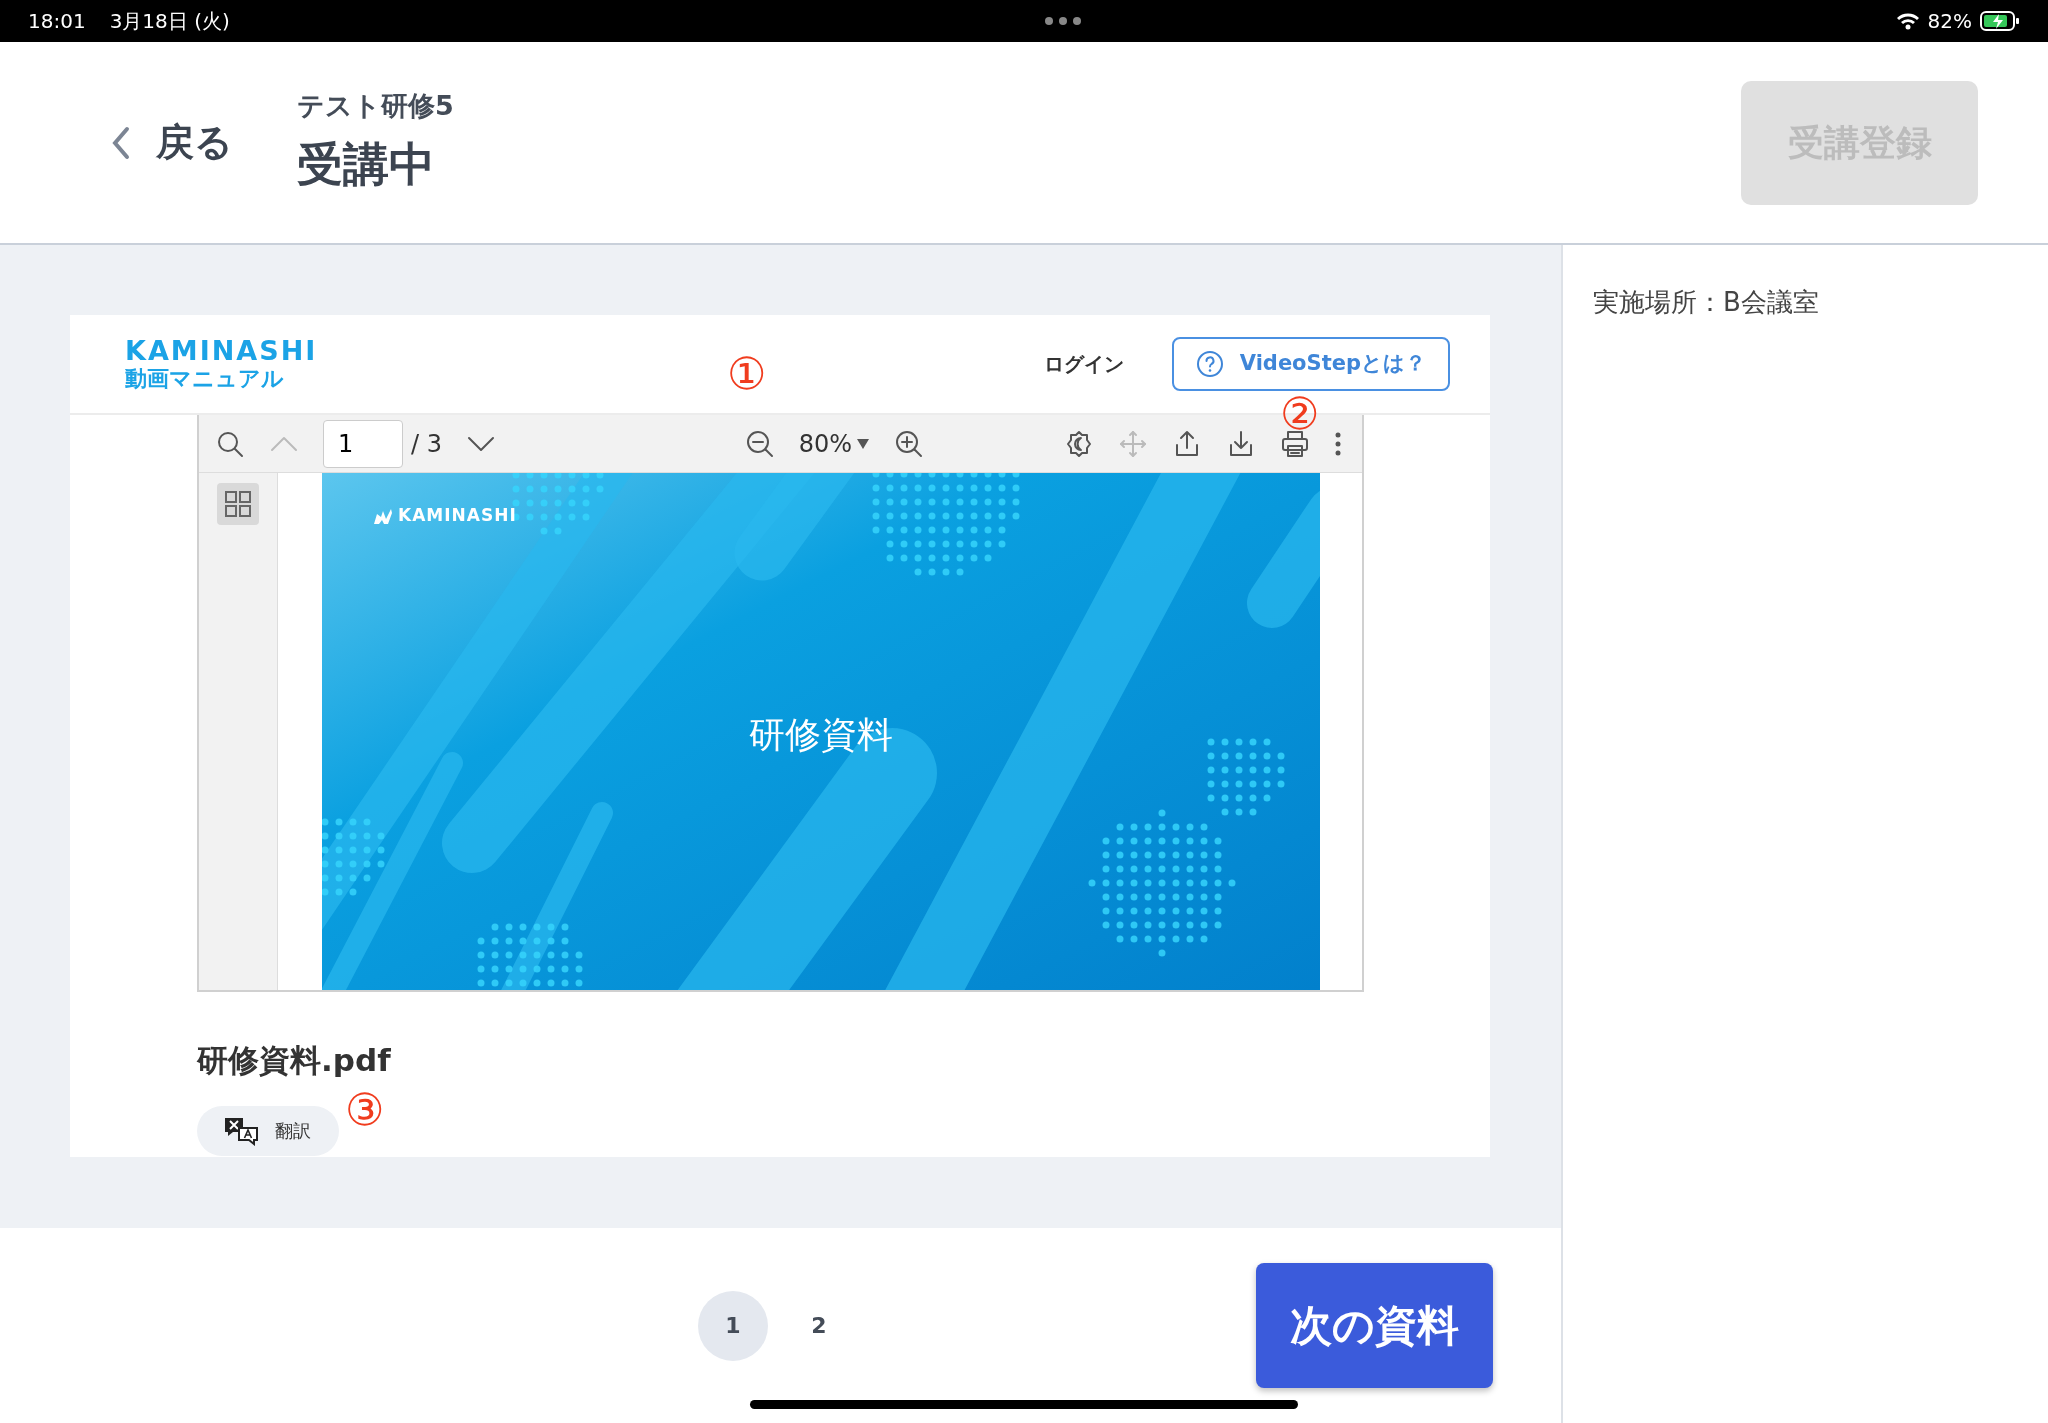  I want to click on translate-icon, so click(241, 1130).